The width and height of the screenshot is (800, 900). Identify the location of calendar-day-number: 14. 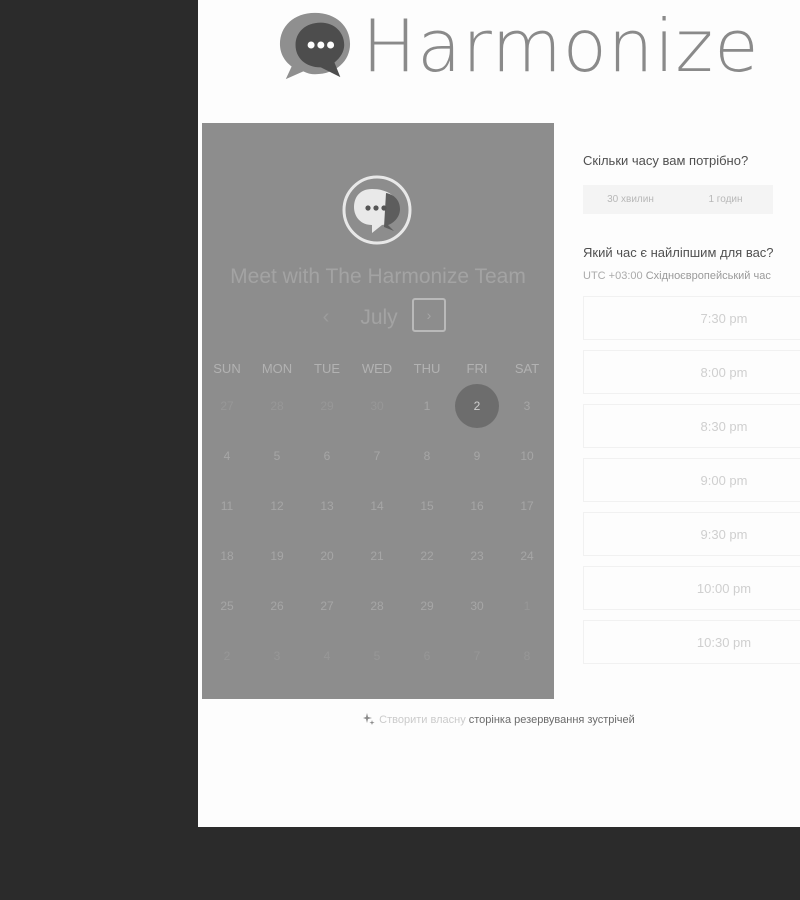
(377, 506).